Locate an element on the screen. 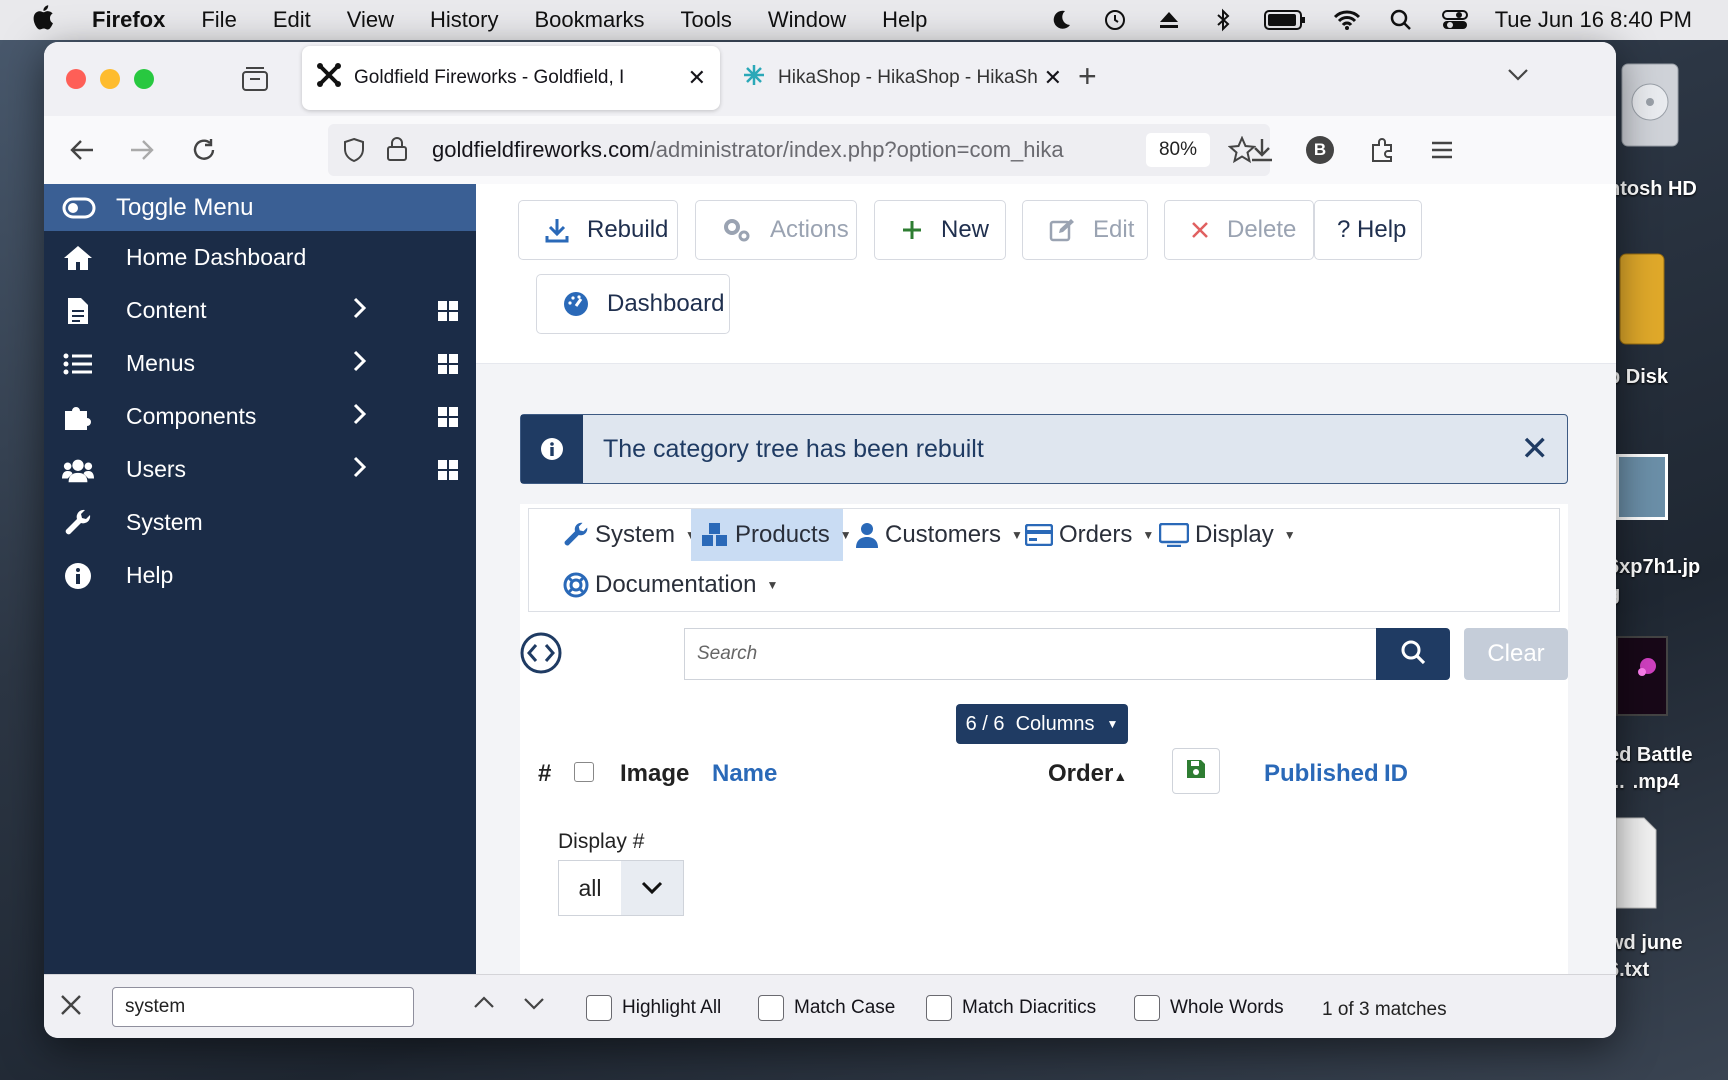  shield-icon is located at coordinates (354, 152).